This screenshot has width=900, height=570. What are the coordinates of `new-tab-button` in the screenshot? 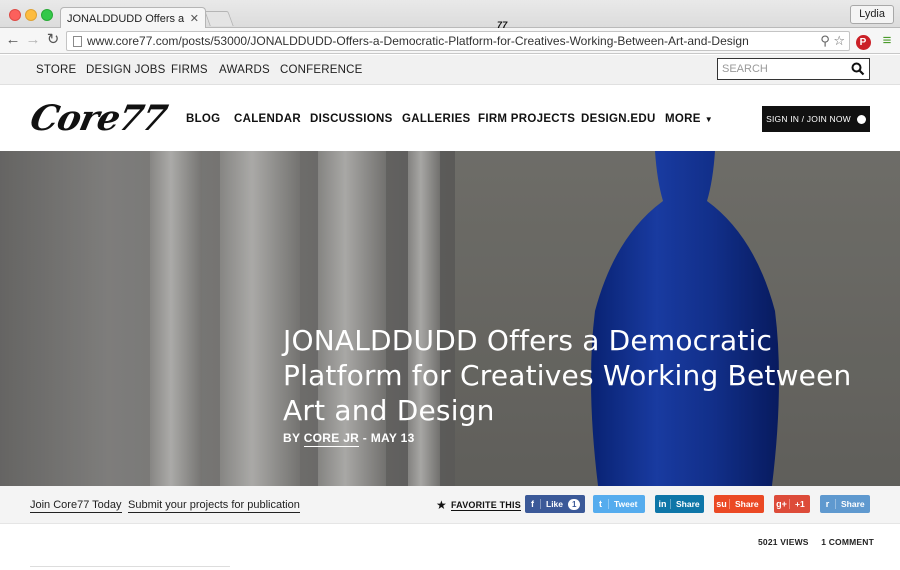 It's located at (219, 18).